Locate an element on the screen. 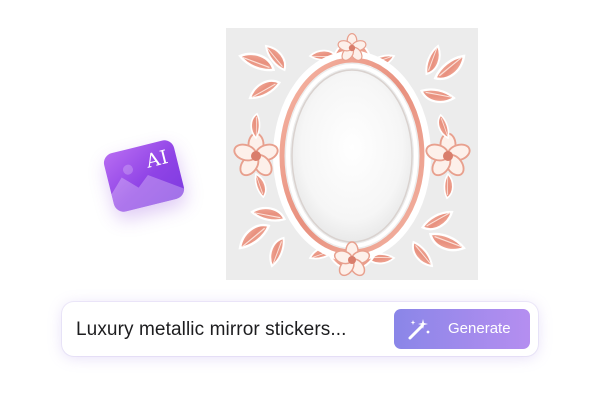 The height and width of the screenshot is (400, 600). magic-wand-icon is located at coordinates (419, 329).